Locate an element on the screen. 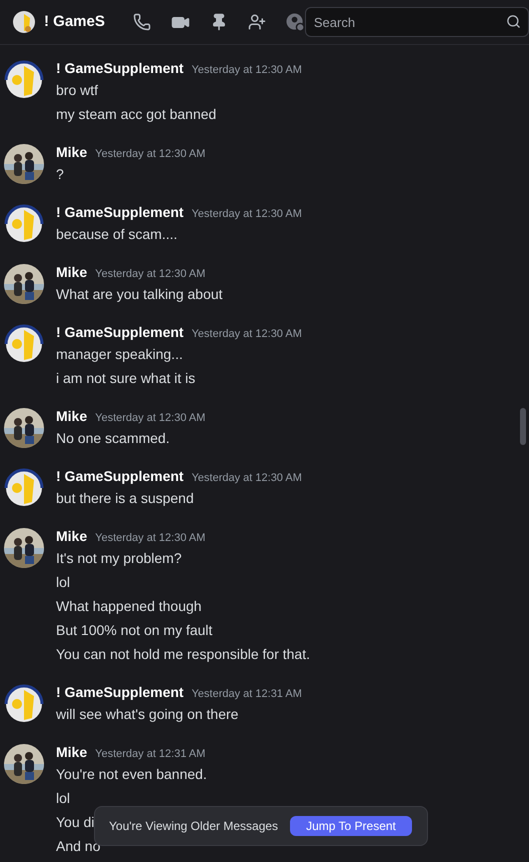  phone-icon is located at coordinates (141, 22).